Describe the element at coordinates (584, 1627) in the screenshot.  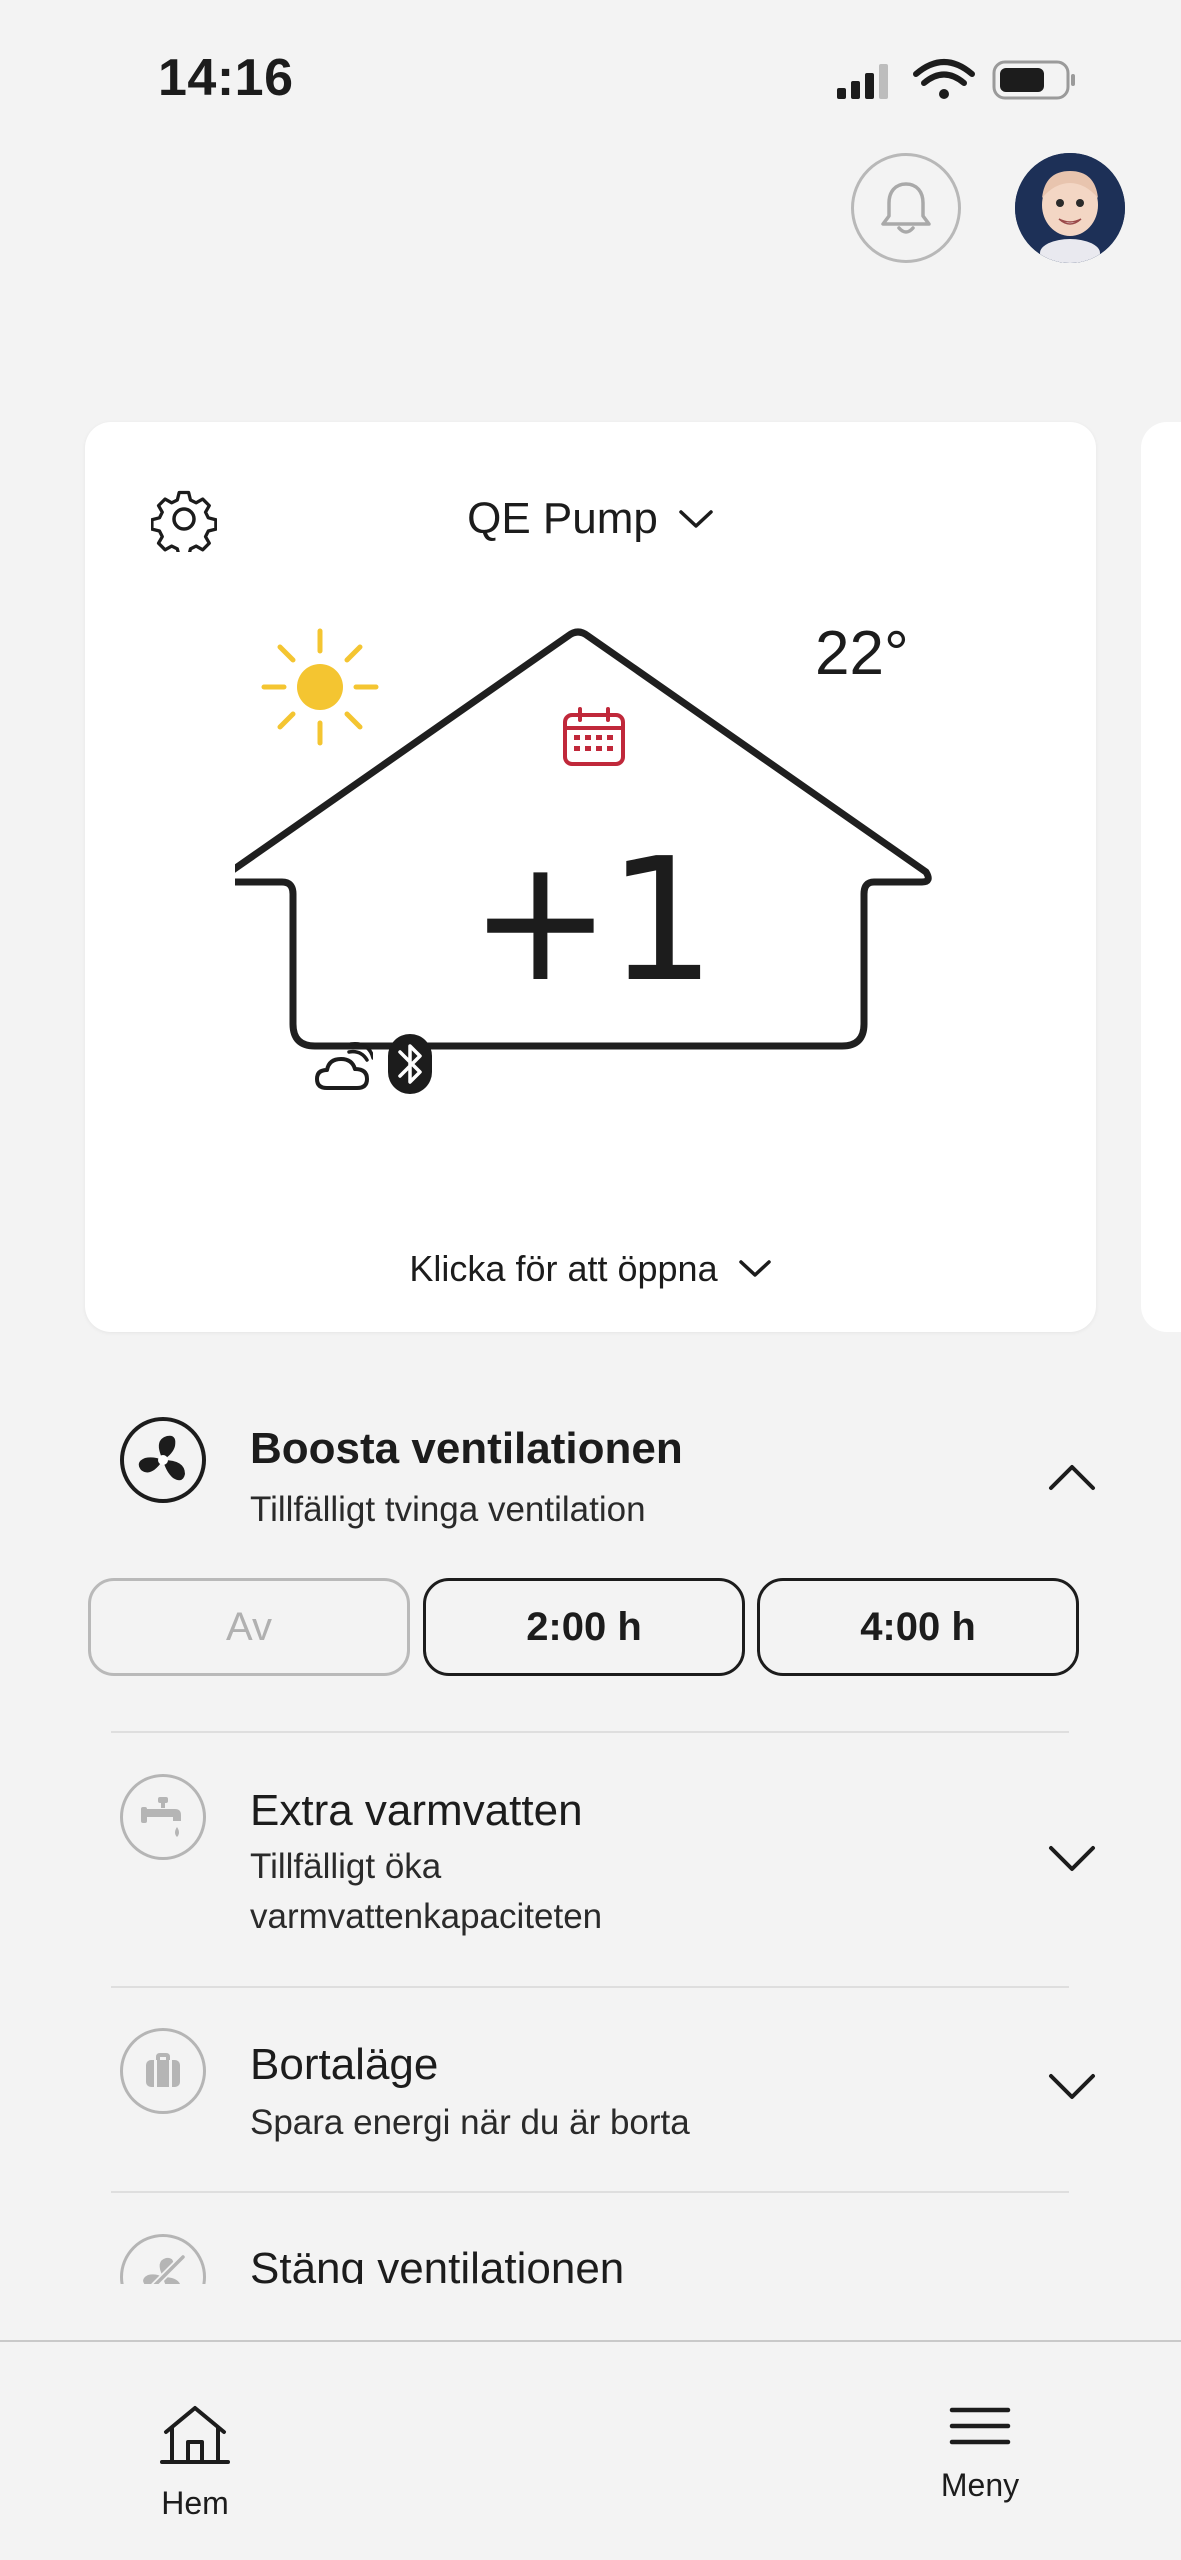
I see `boost-option-2h: 2:00 h` at that location.